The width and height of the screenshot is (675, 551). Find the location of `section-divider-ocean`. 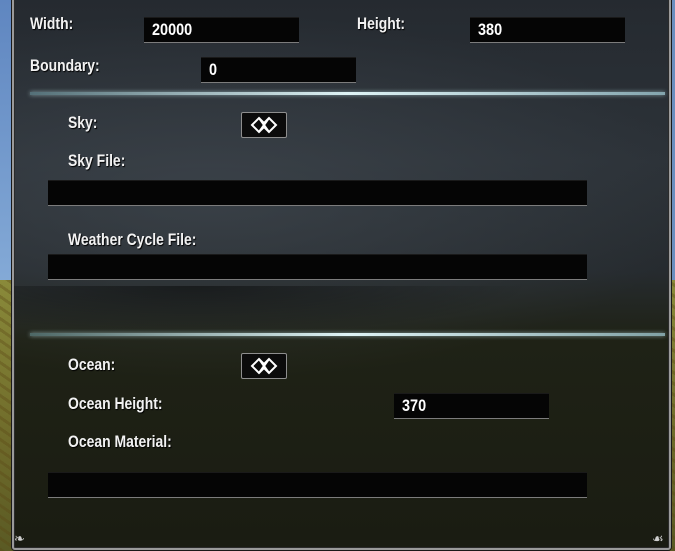

section-divider-ocean is located at coordinates (347, 334).